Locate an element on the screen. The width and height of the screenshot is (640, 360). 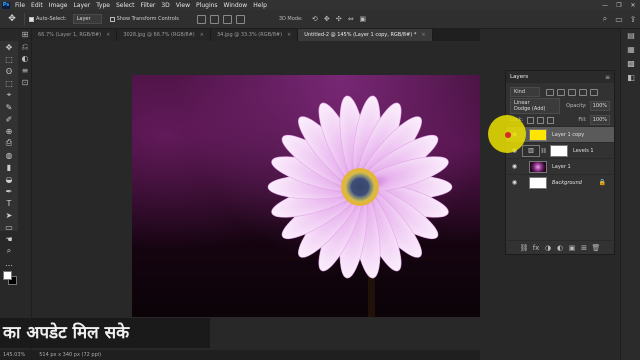
pen-tool-icon: ✒ is located at coordinates (9, 191).